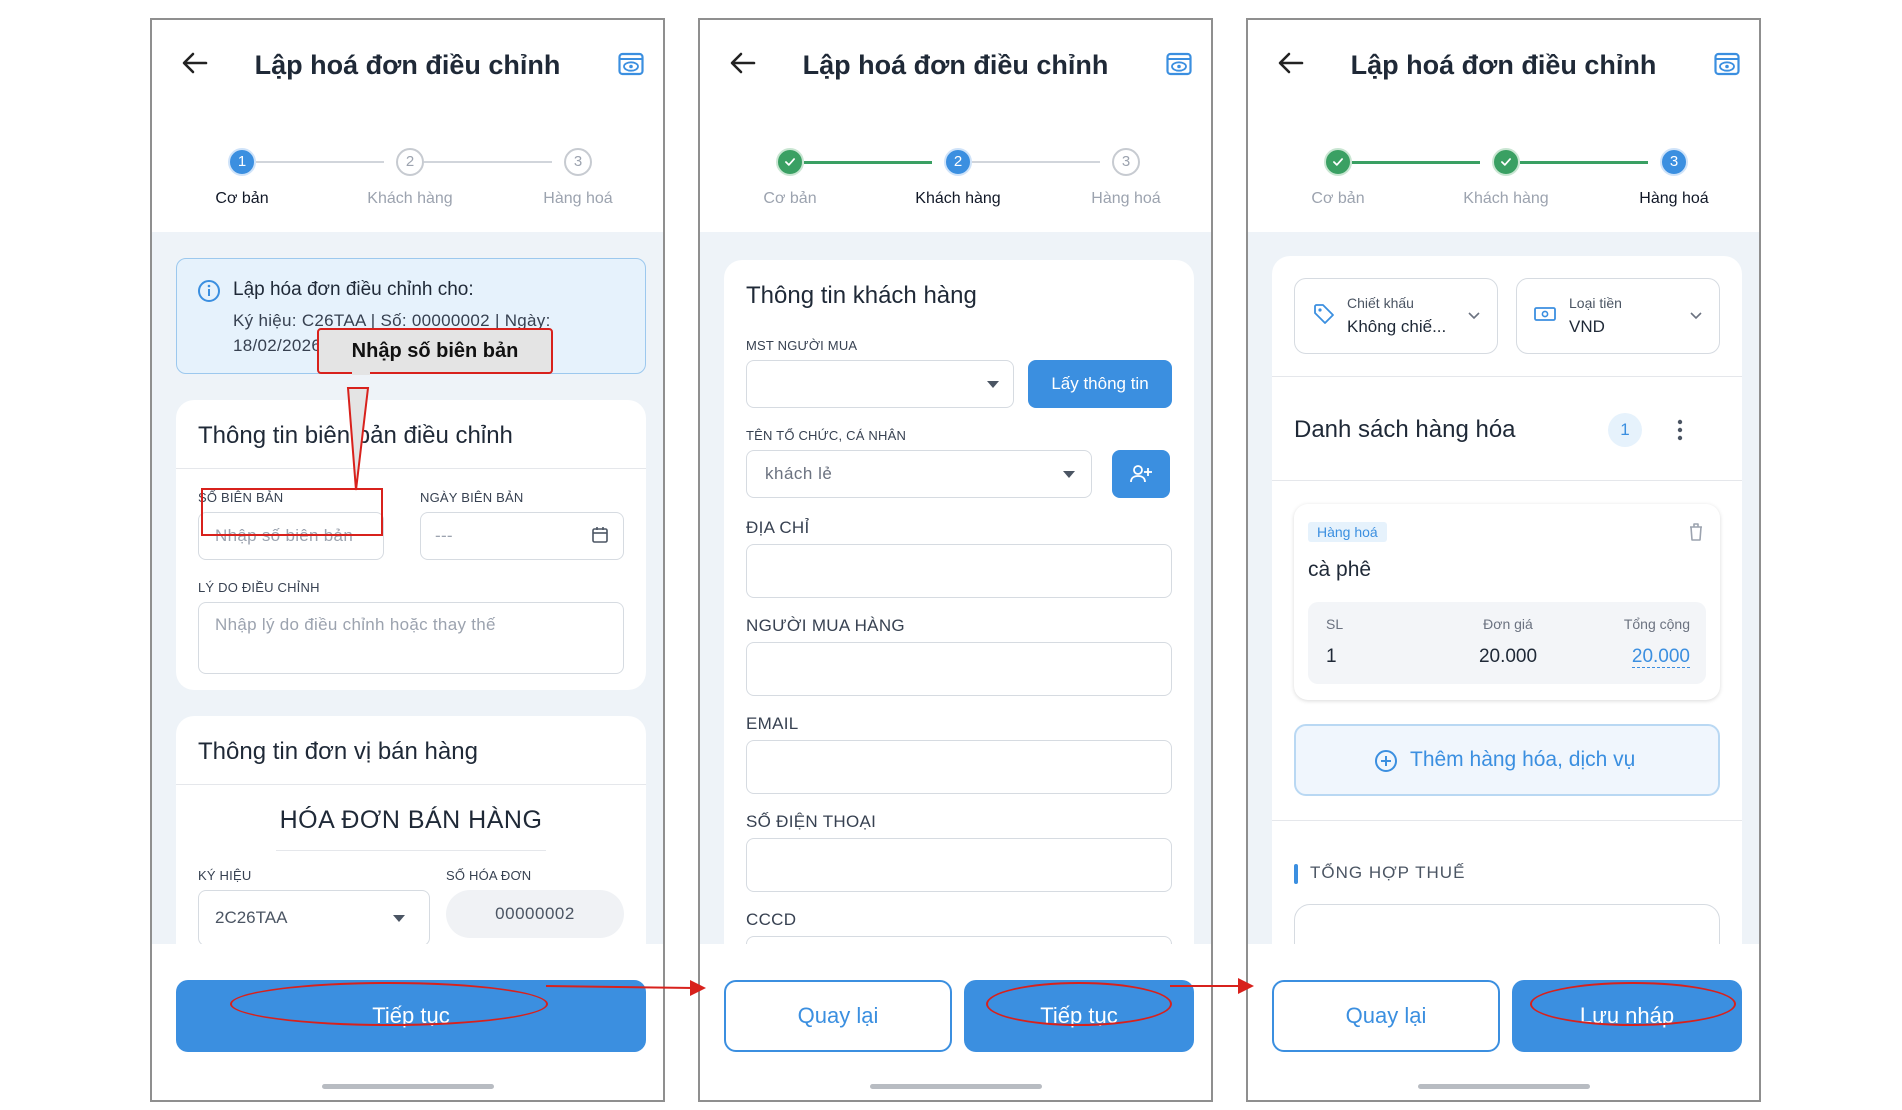 The height and width of the screenshot is (1110, 1902). What do you see at coordinates (1545, 314) in the screenshot?
I see `banknote-icon` at bounding box center [1545, 314].